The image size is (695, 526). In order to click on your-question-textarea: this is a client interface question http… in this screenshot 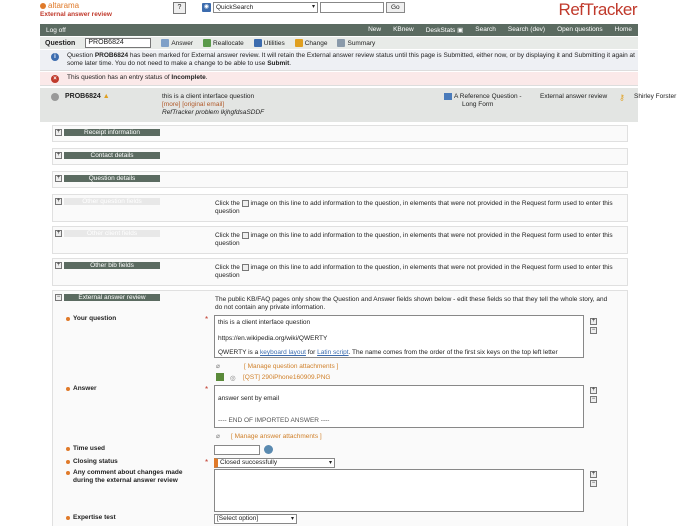, I will do `click(399, 336)`.